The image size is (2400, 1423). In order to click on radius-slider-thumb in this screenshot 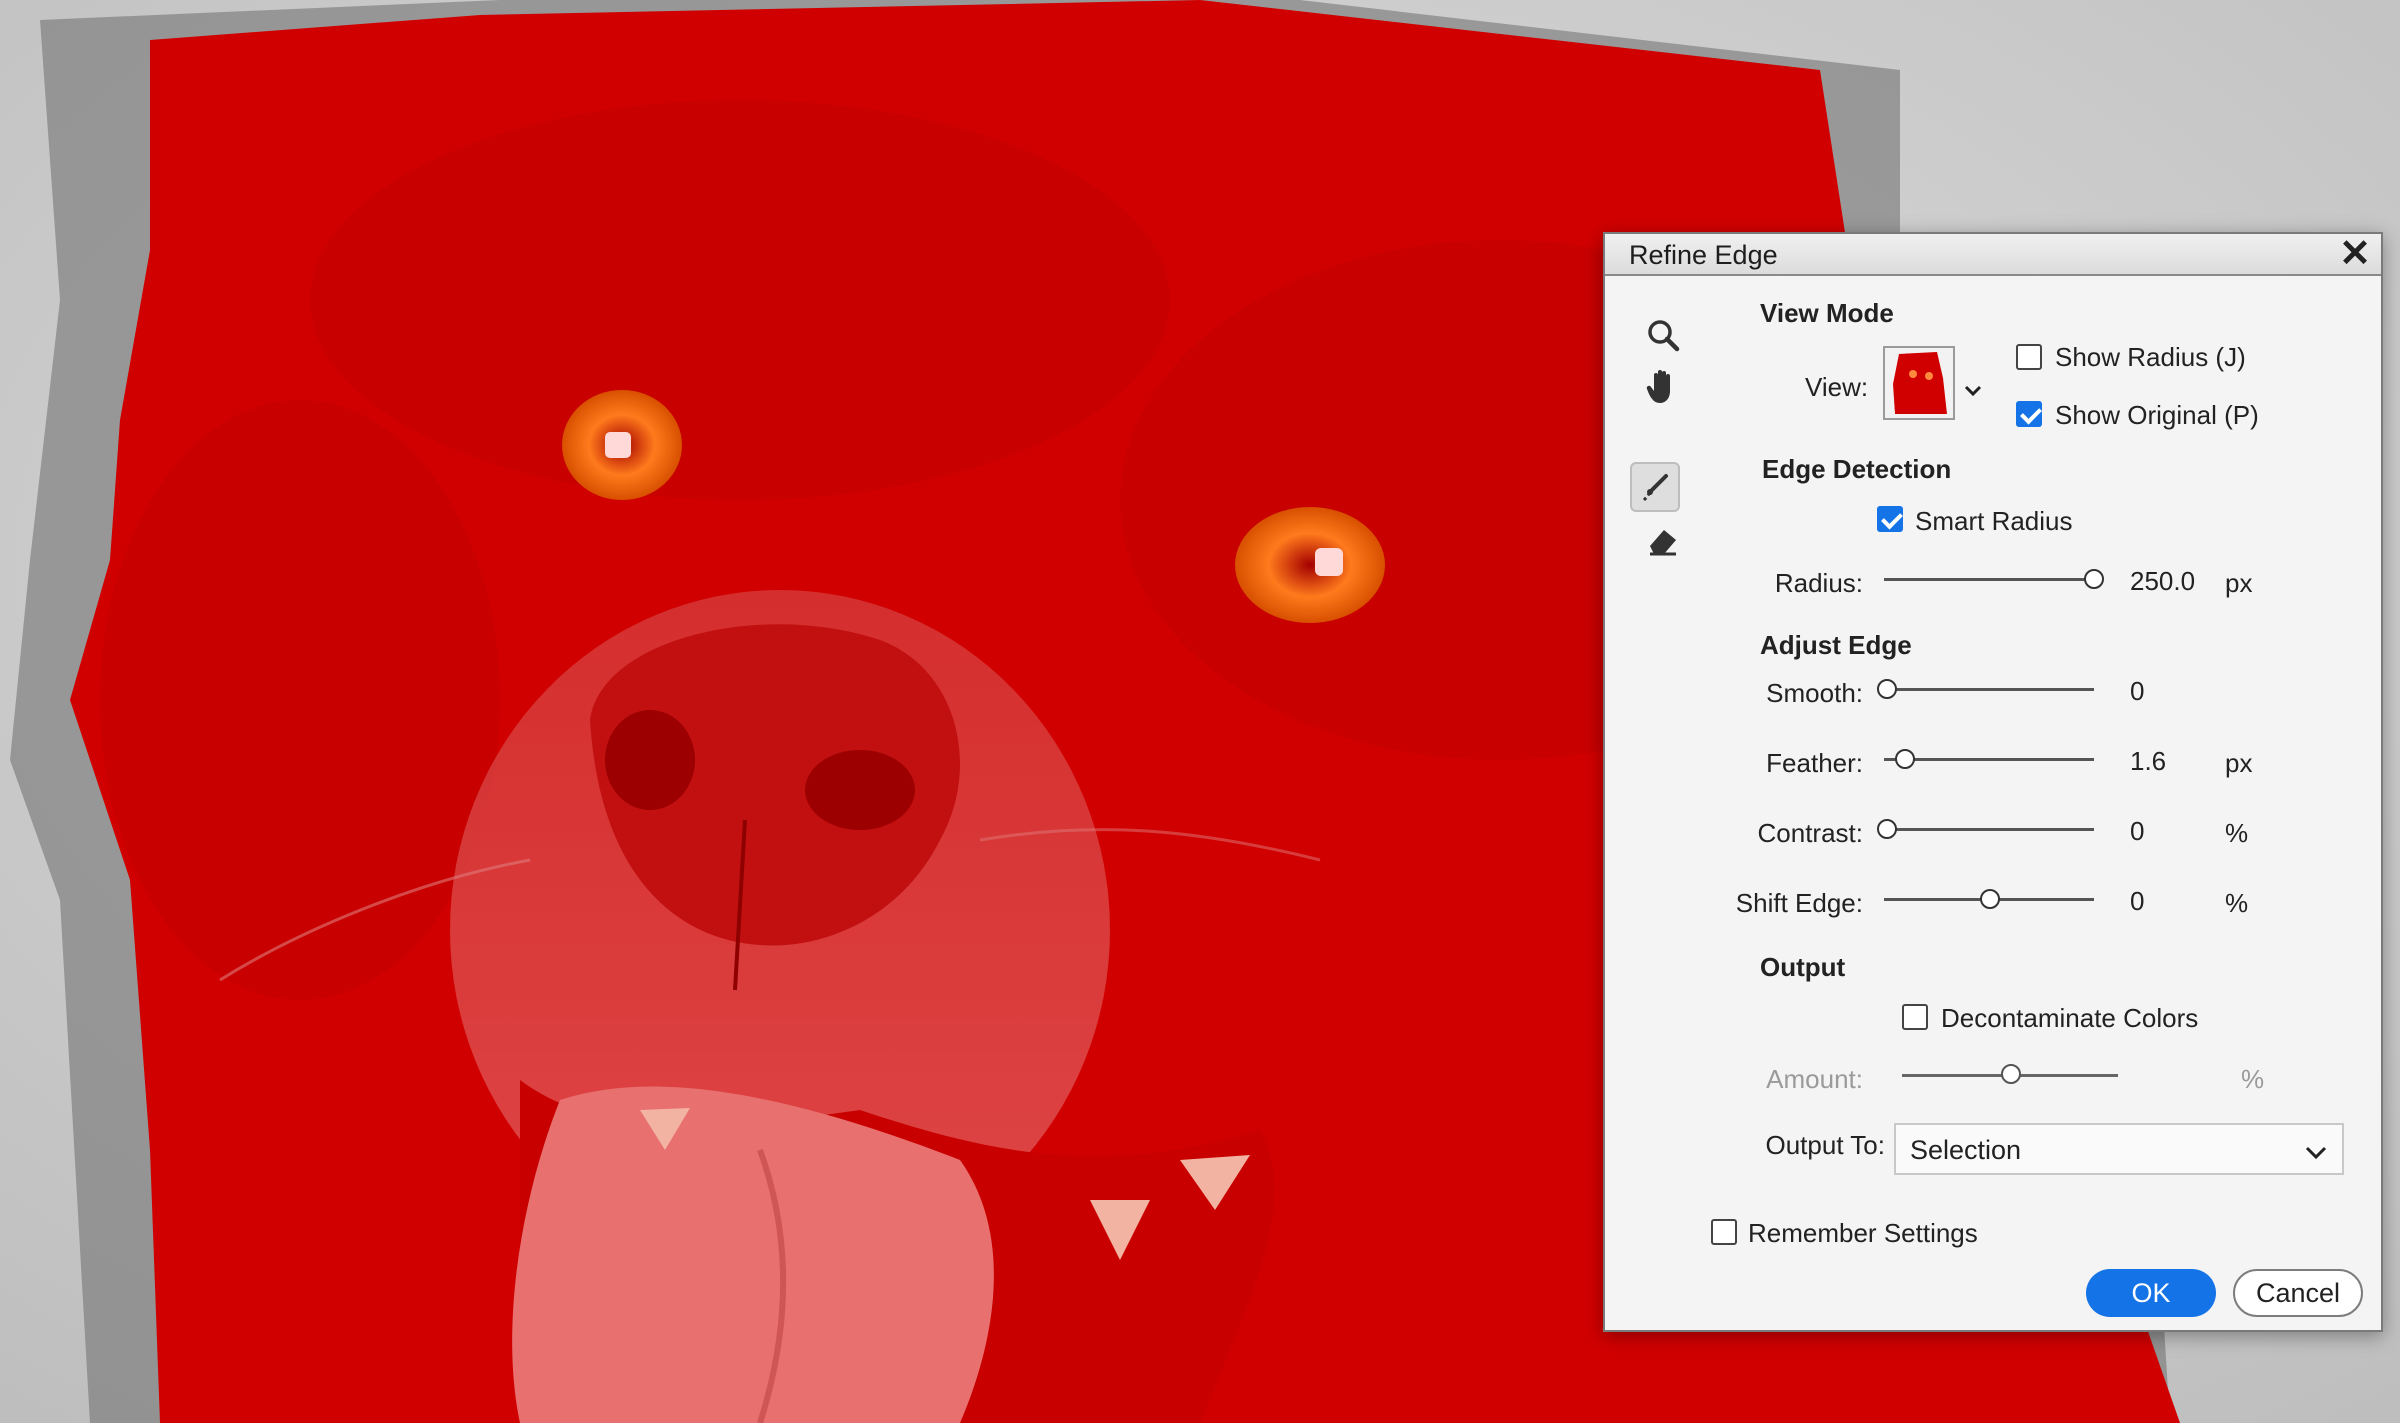, I will do `click(2094, 579)`.